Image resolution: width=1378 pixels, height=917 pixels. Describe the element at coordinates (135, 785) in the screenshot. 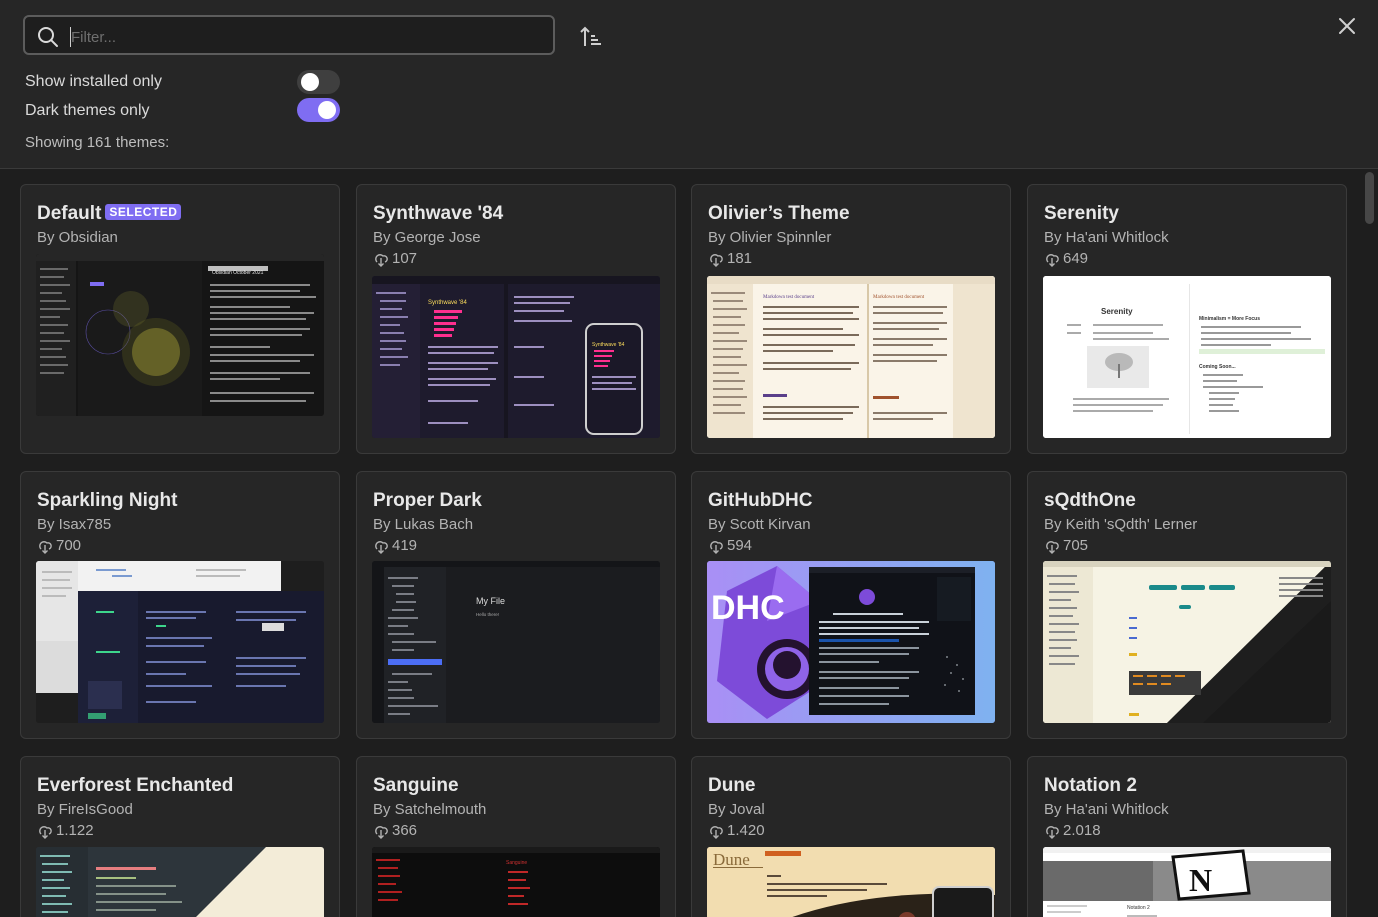

I see `theme-title: Everforest Enchanted` at that location.